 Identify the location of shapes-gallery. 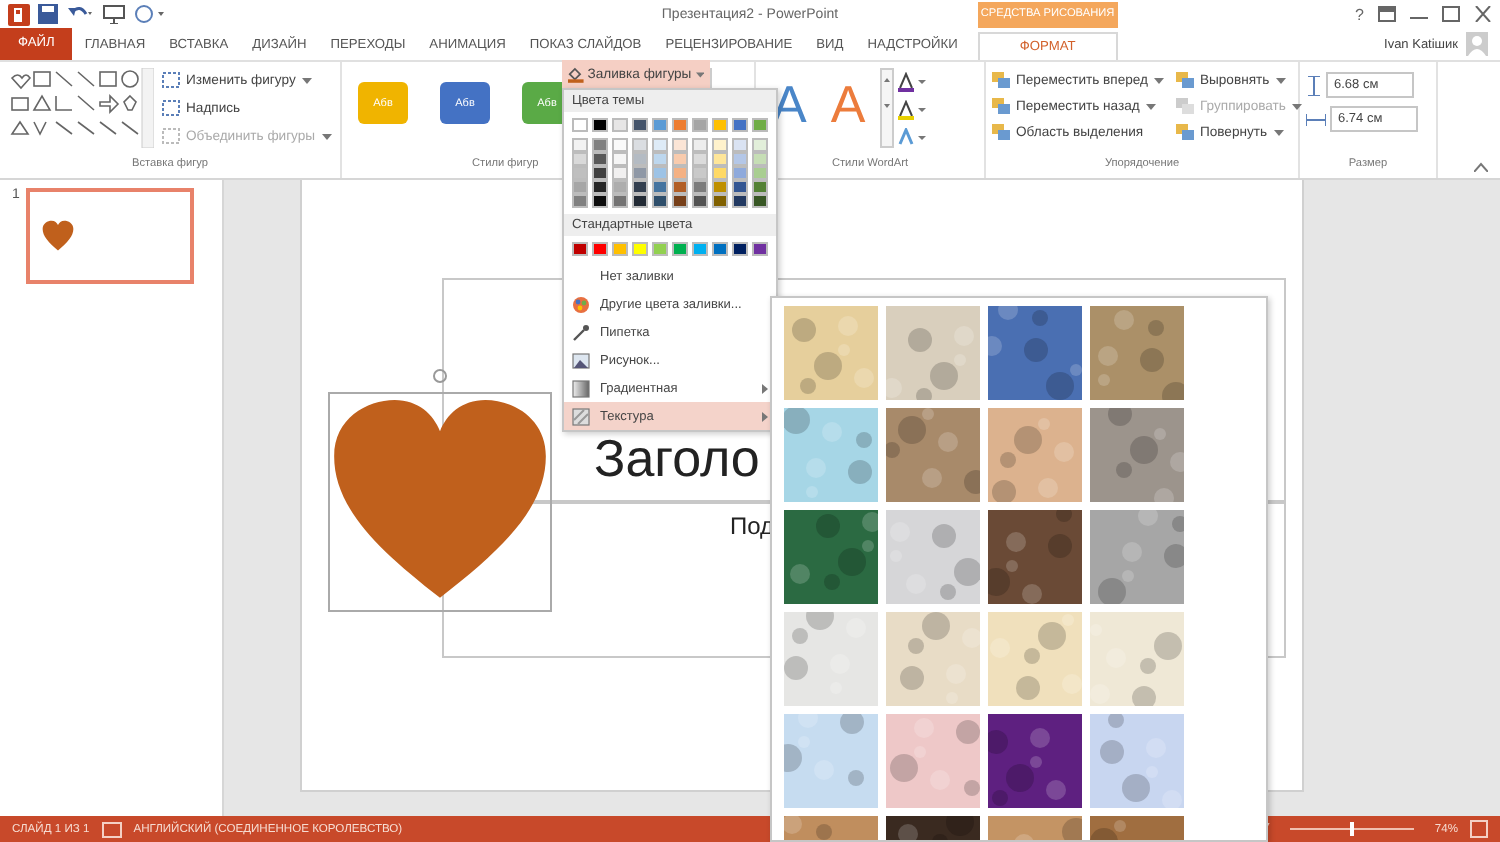
(80, 108).